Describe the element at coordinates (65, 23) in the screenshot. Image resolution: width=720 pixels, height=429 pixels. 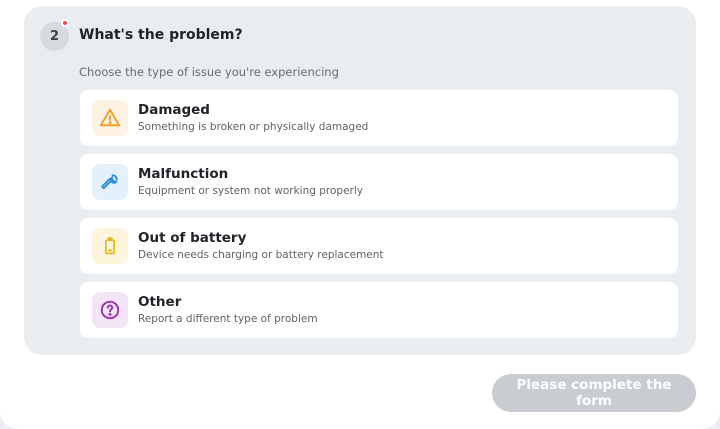
I see `step-status-dot` at that location.